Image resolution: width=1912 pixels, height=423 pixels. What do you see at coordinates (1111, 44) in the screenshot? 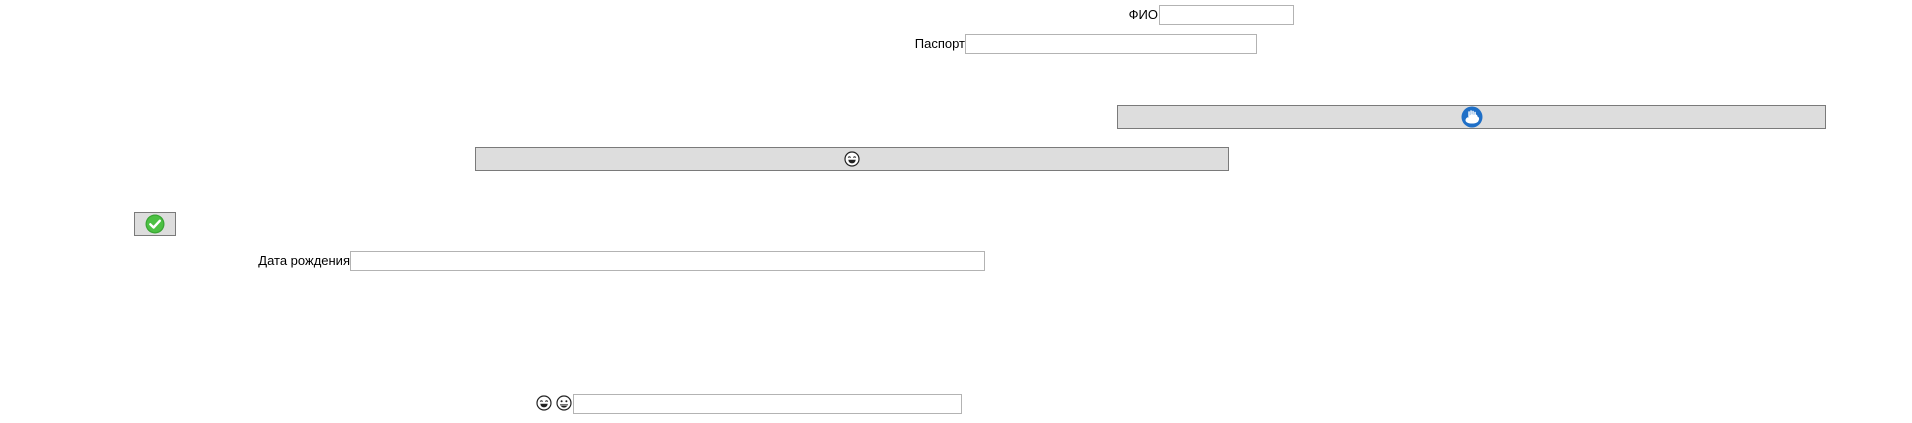
I see `passport-input` at bounding box center [1111, 44].